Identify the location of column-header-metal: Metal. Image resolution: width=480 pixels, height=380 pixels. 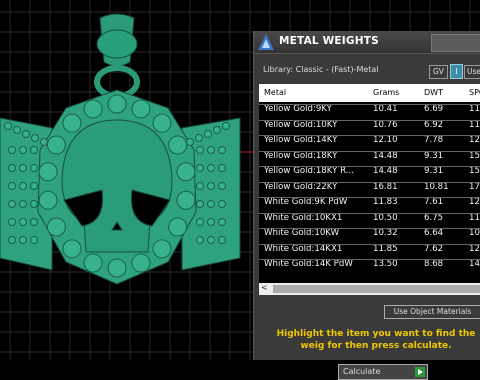
(275, 92).